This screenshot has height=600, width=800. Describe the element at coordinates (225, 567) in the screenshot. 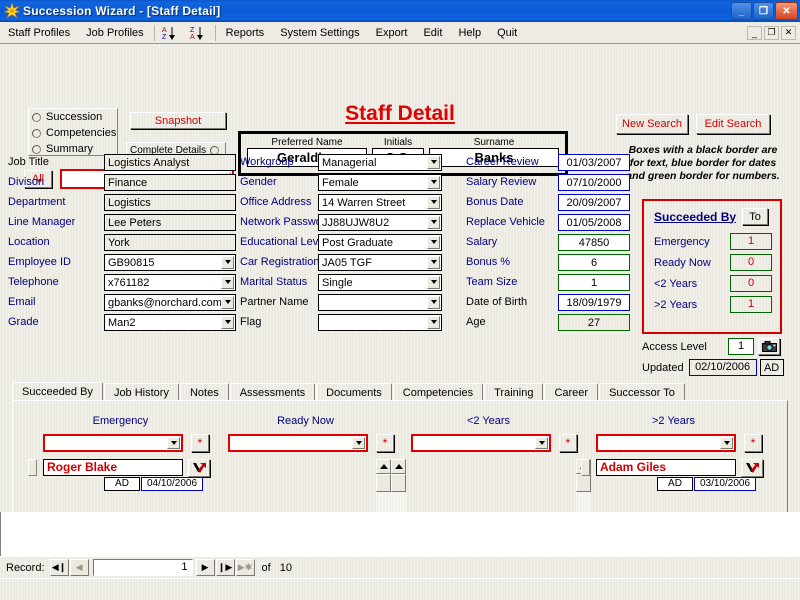

I see `last-record-button: ❙▶` at that location.